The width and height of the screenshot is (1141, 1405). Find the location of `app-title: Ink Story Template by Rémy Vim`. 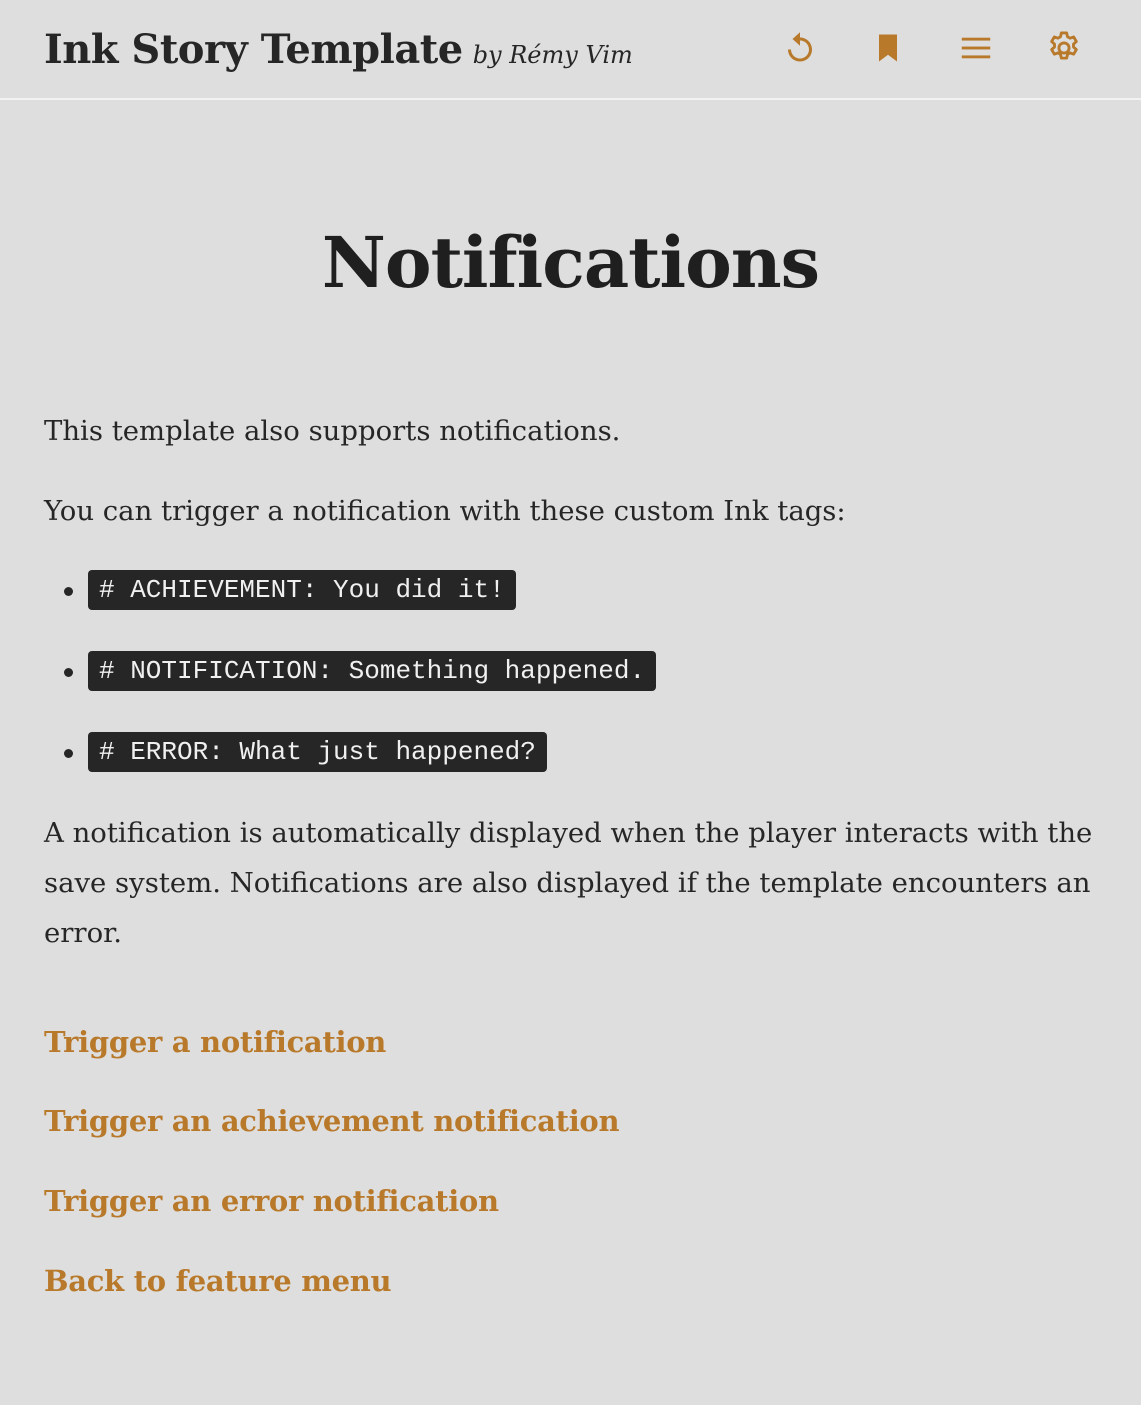

app-title: Ink Story Template by Rémy Vim is located at coordinates (338, 52).